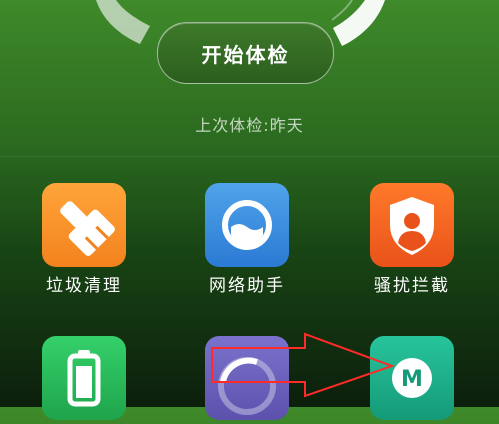 The width and height of the screenshot is (499, 424). Describe the element at coordinates (412, 286) in the screenshot. I see `tool-label: 骚扰拦截` at that location.